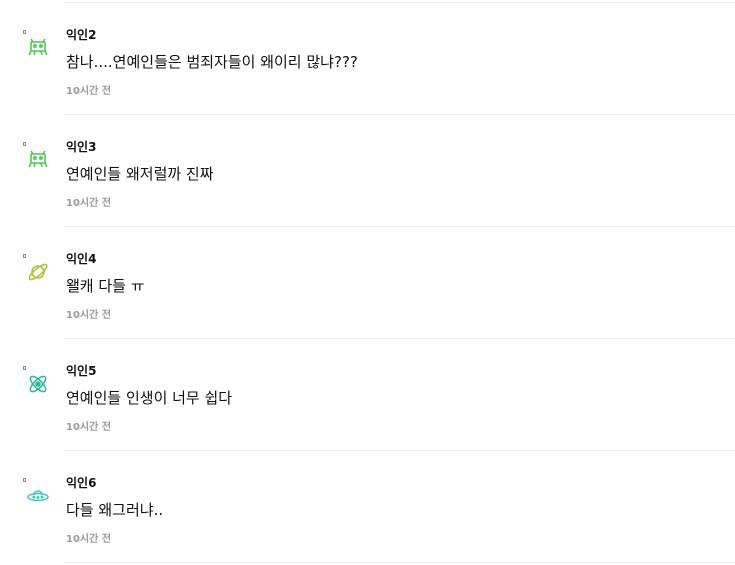  Describe the element at coordinates (81, 35) in the screenshot. I see `comment-author: 익인2` at that location.